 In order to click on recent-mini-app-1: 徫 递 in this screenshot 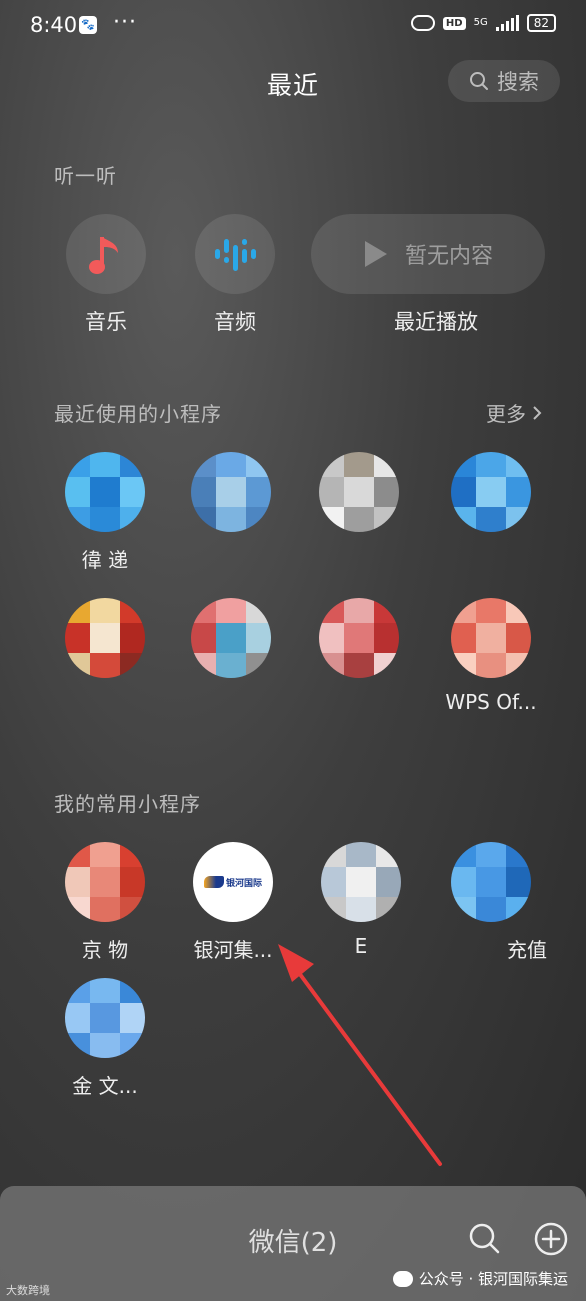, I will do `click(105, 512)`.